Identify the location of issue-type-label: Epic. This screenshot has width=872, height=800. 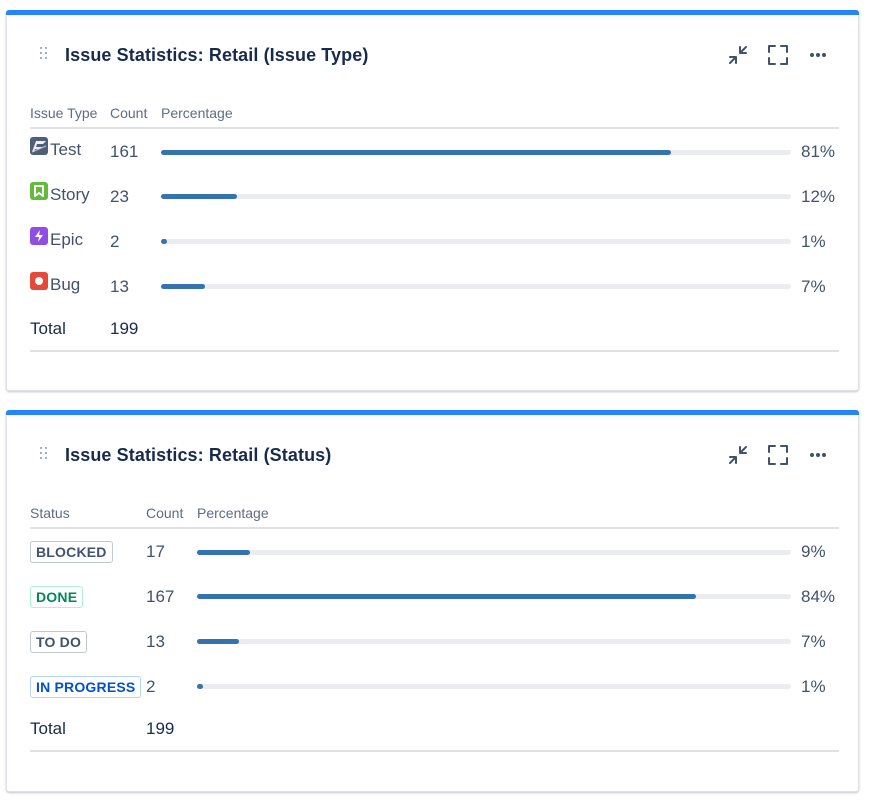
(67, 239).